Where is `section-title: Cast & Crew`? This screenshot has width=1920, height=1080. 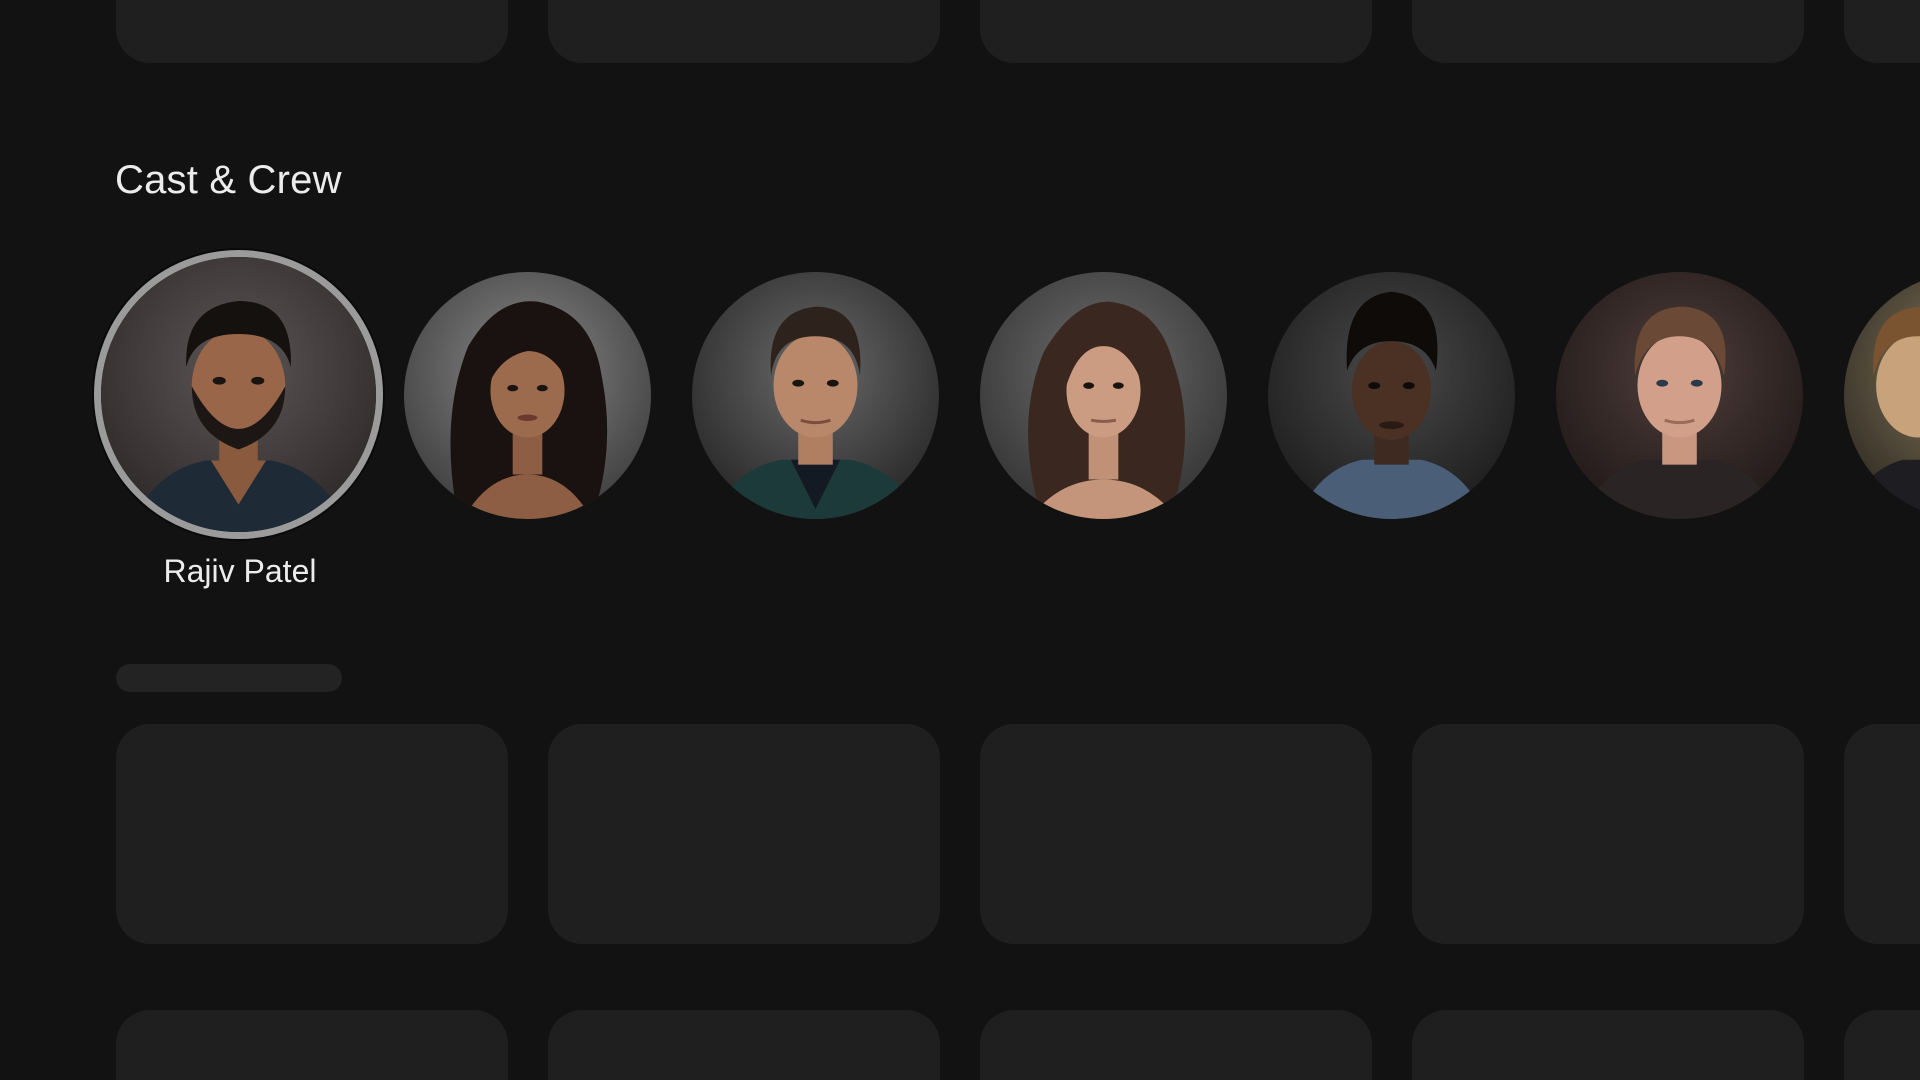
section-title: Cast & Crew is located at coordinates (228, 180).